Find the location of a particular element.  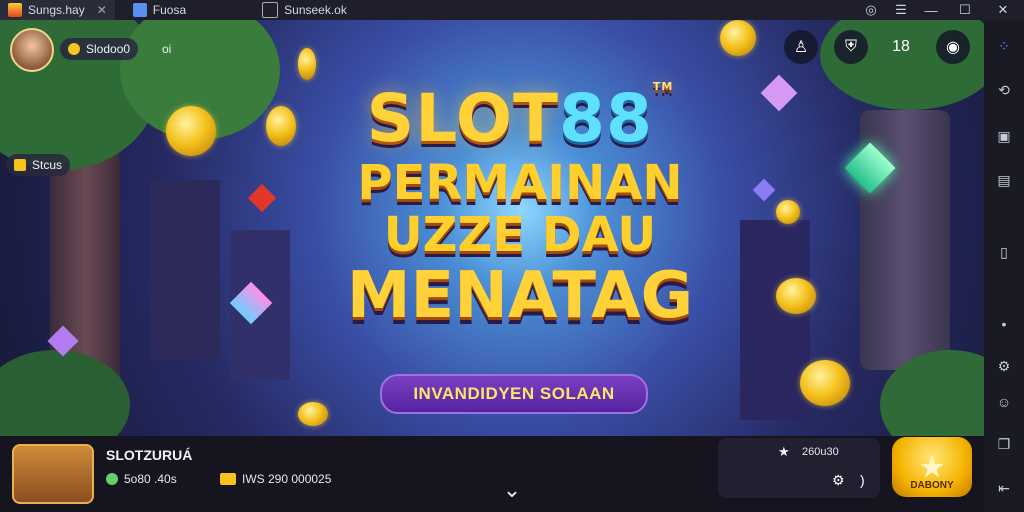

person-icon: ♙ is located at coordinates (801, 47).